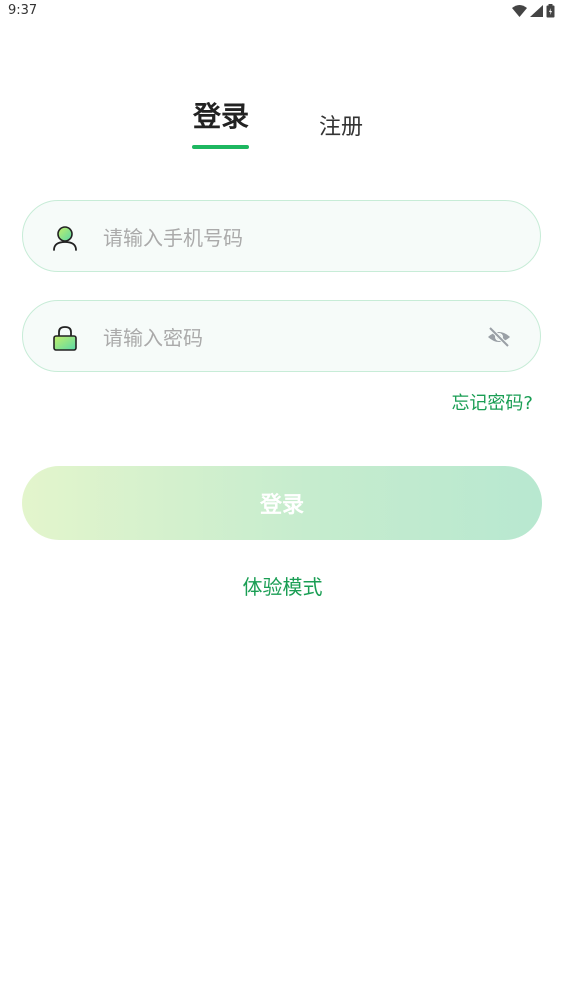  What do you see at coordinates (282, 125) in the screenshot?
I see `auth-tabs: 登录 注册` at bounding box center [282, 125].